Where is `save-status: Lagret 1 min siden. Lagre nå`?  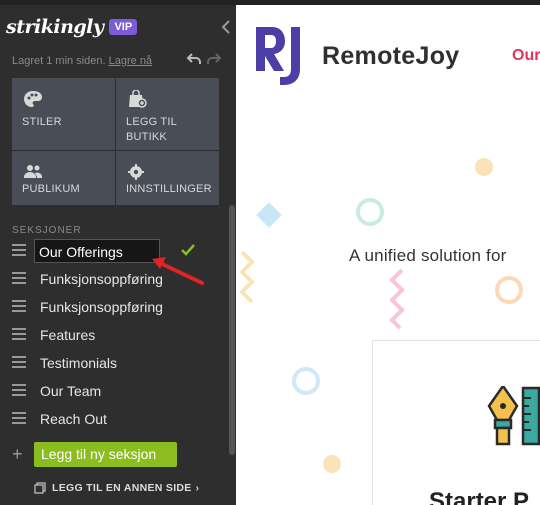 save-status: Lagret 1 min siden. Lagre nå is located at coordinates (82, 61).